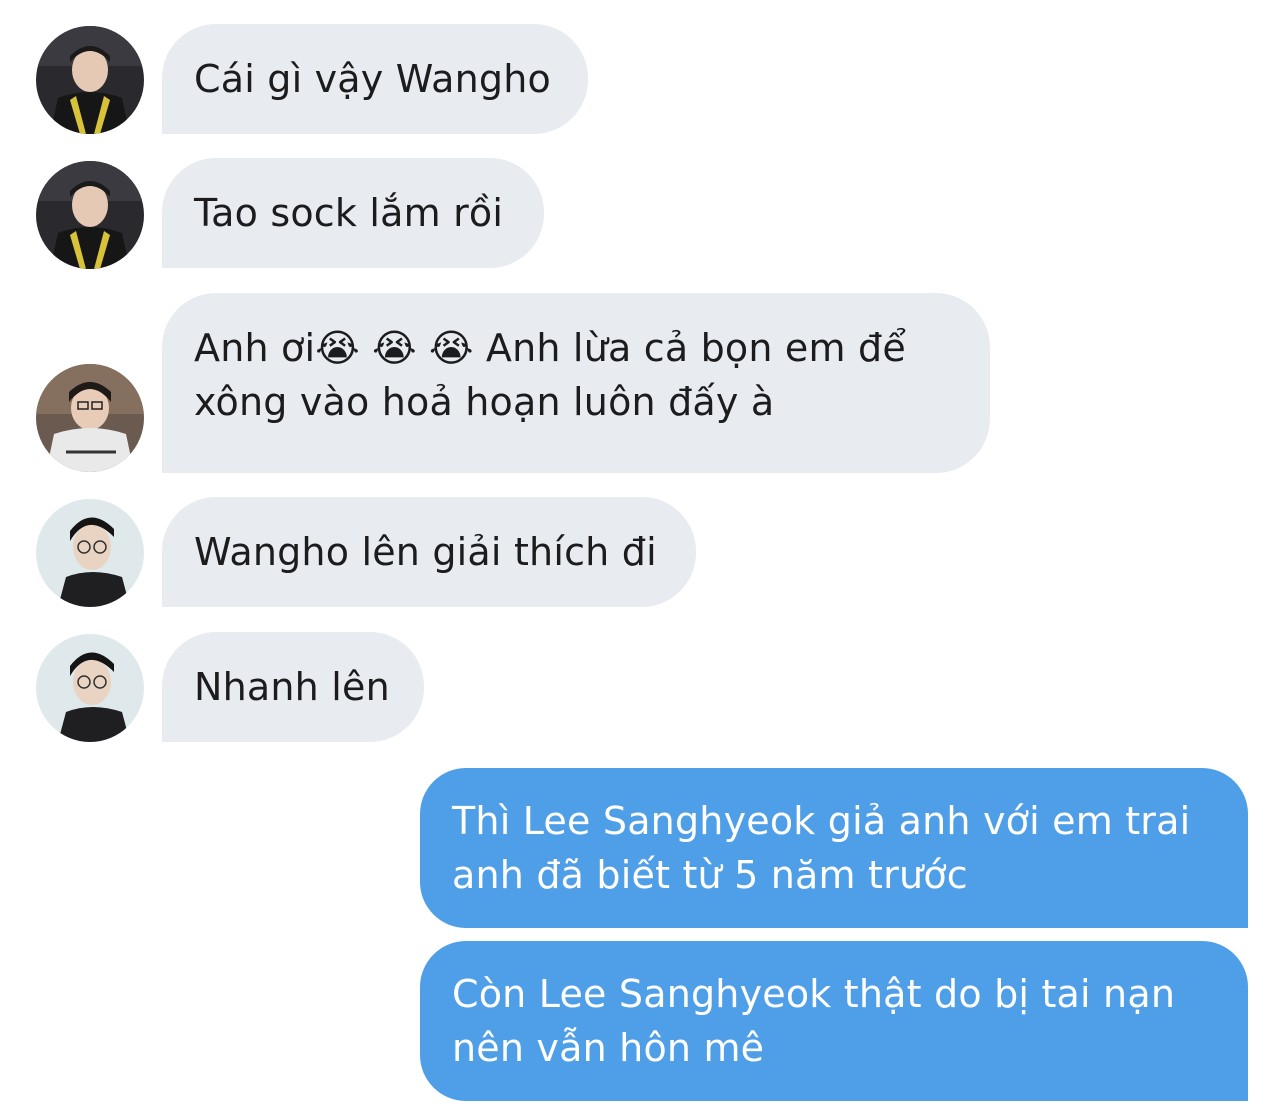 Image resolution: width=1284 pixels, height=1112 pixels. What do you see at coordinates (429, 552) in the screenshot?
I see `message-bubble: Wangho lên giải thích đi` at bounding box center [429, 552].